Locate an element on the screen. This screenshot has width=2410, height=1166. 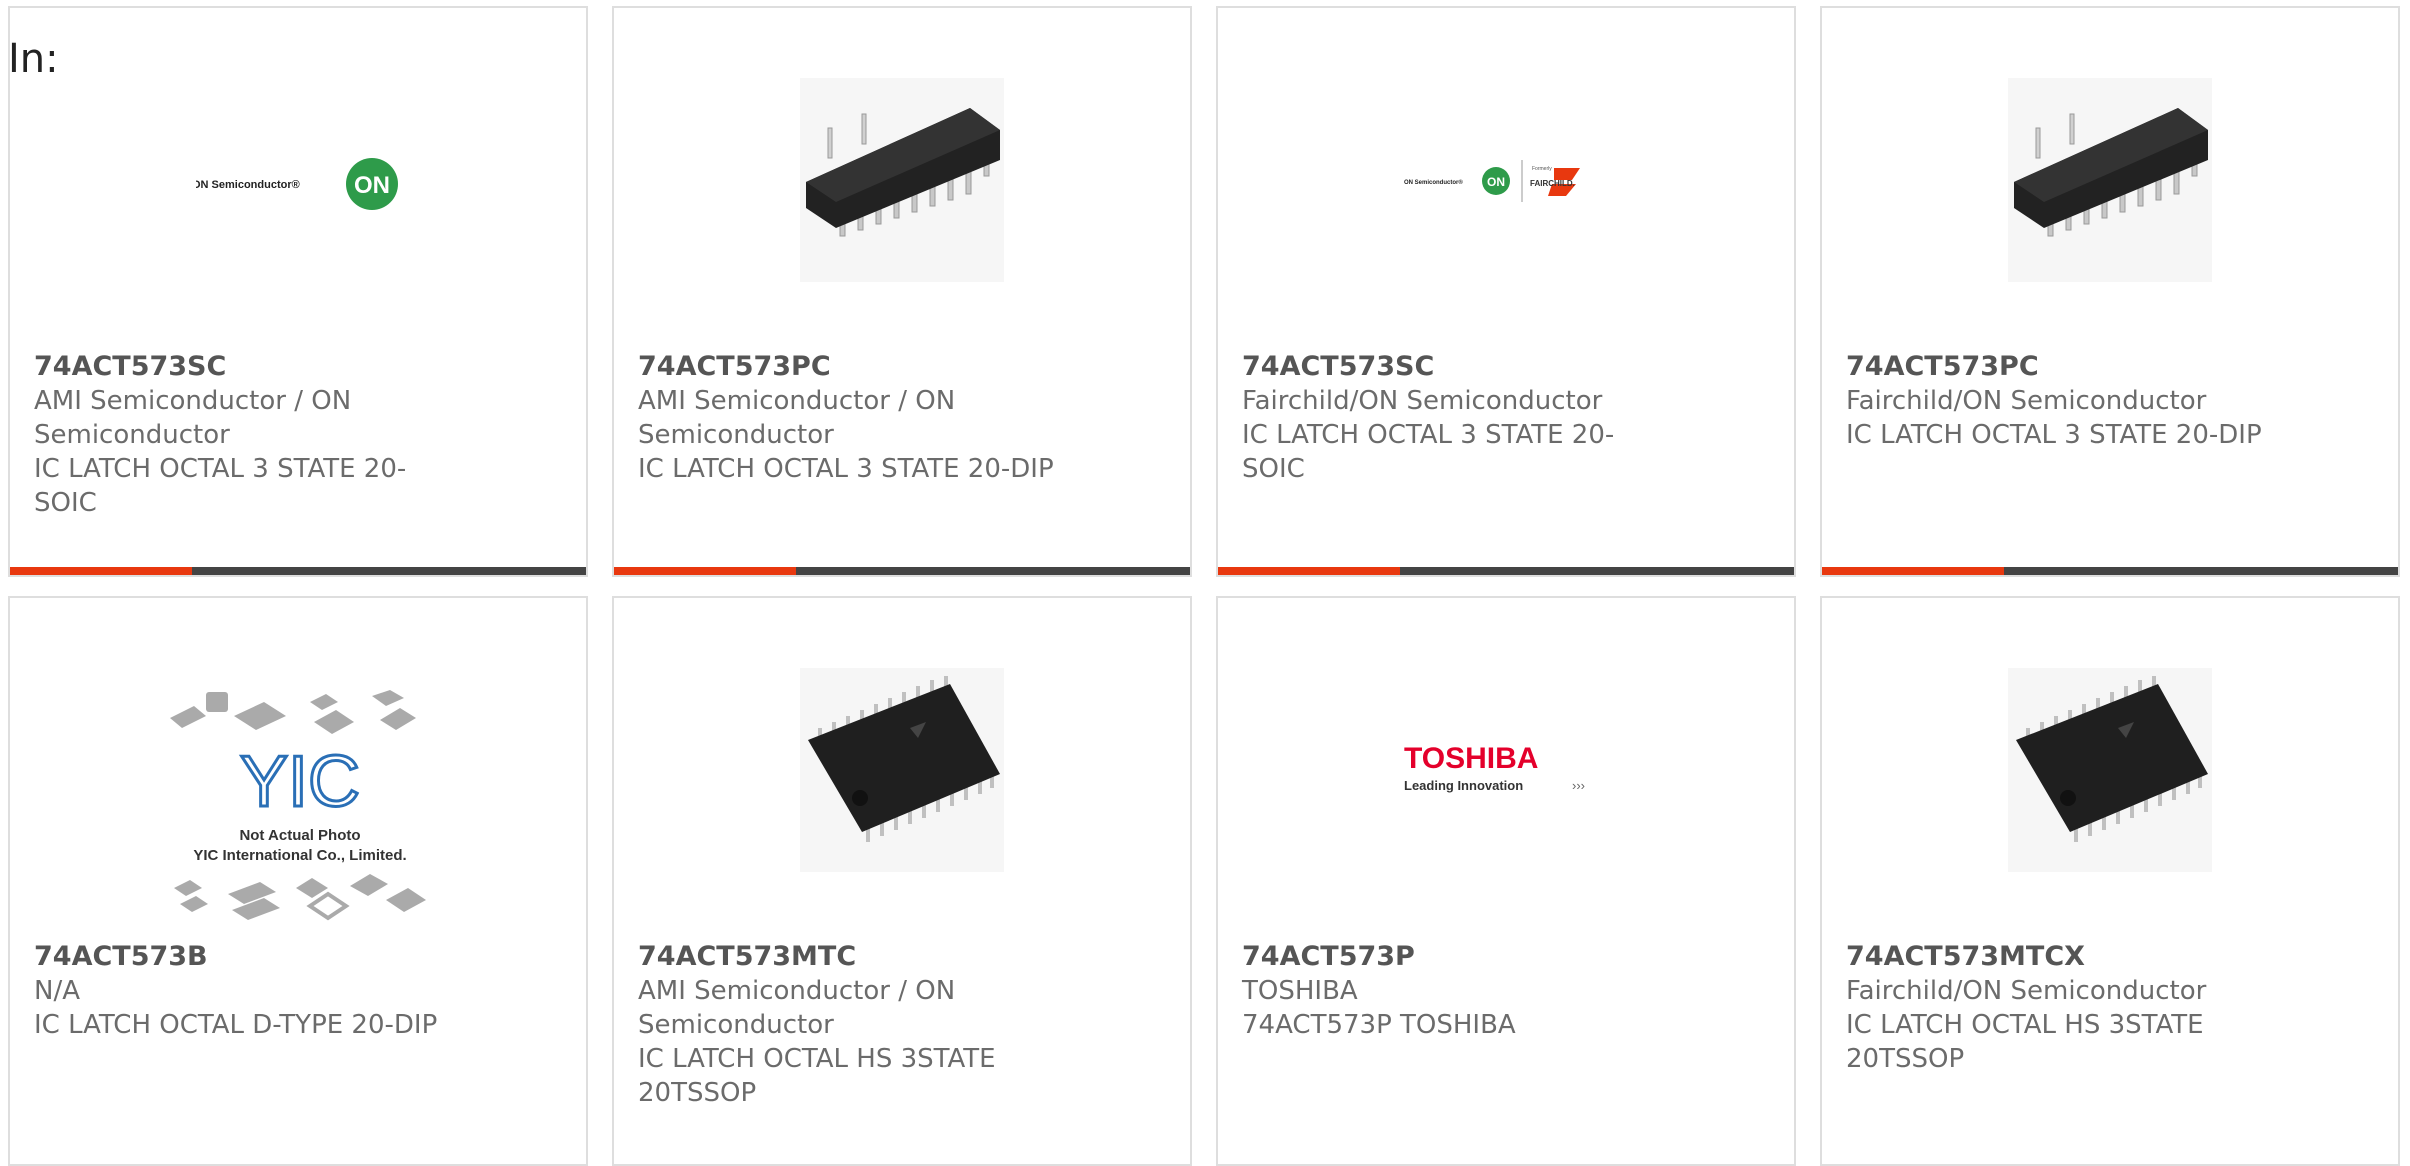
description: IC LATCH OCTAL D-TYPE 20-DIP is located at coordinates (236, 1025).